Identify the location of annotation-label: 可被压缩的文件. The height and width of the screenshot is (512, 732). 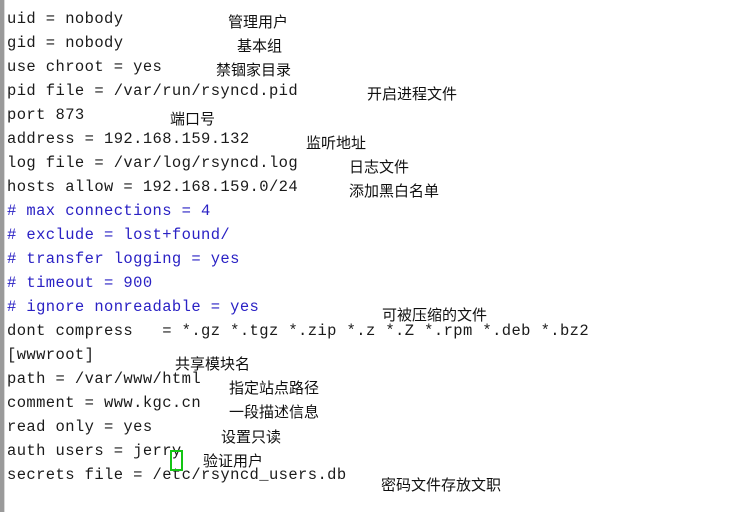
(435, 315).